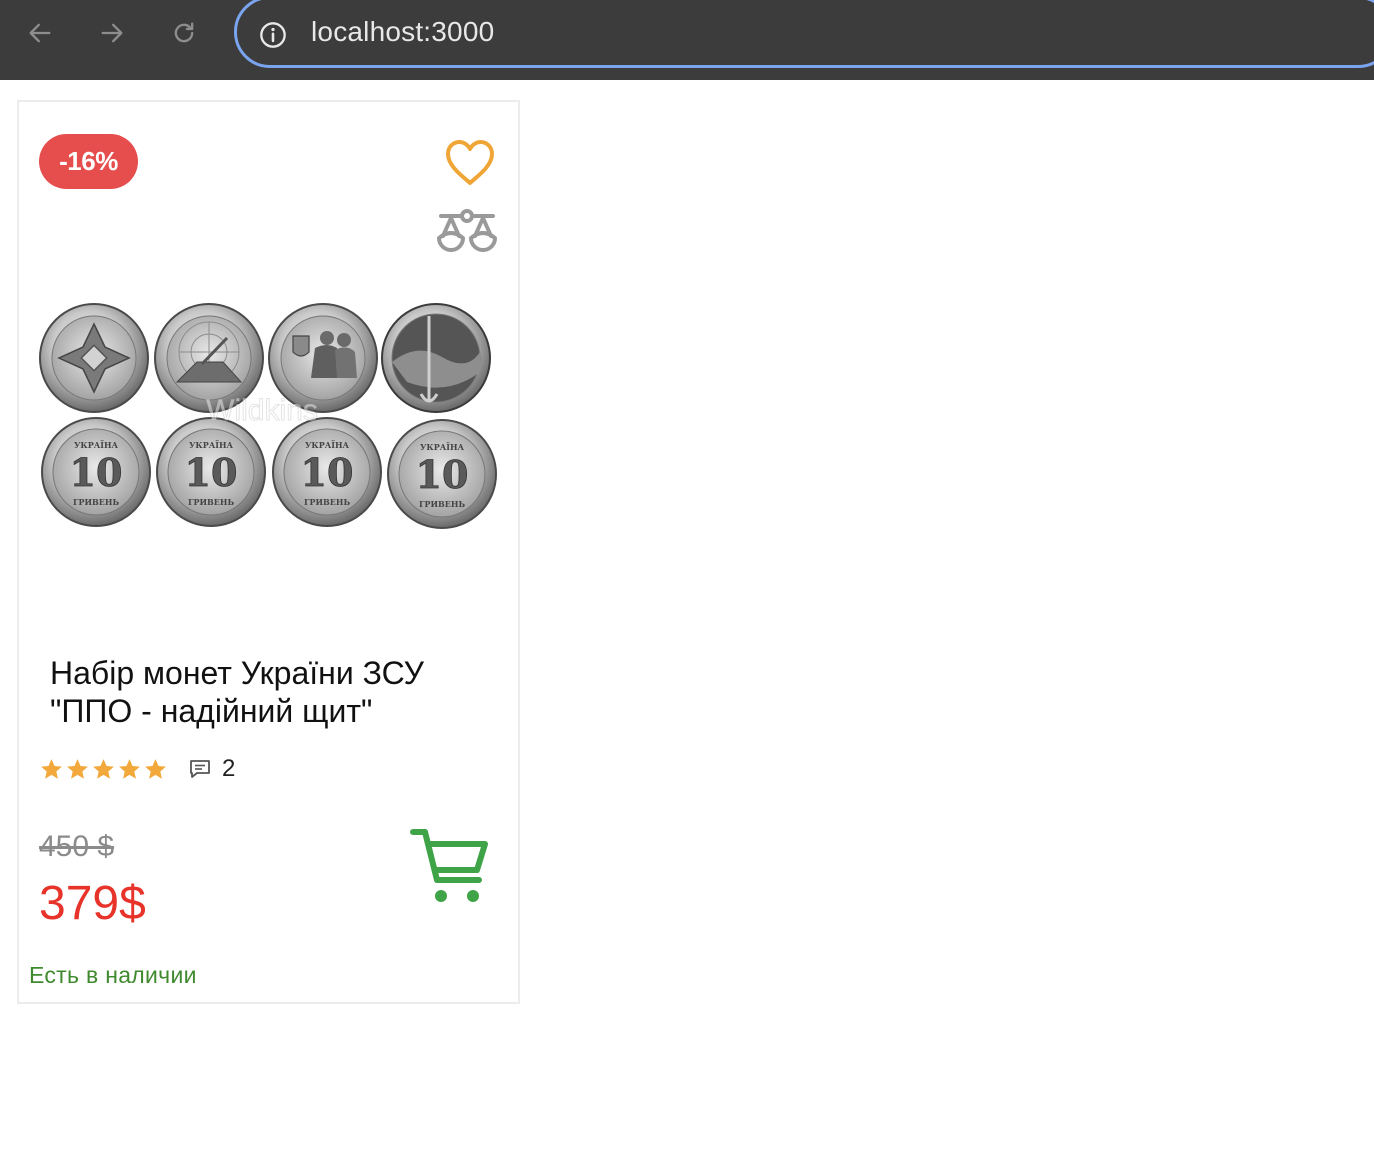 Image resolution: width=1374 pixels, height=1168 pixels. Describe the element at coordinates (451, 865) in the screenshot. I see `cart-icon` at that location.